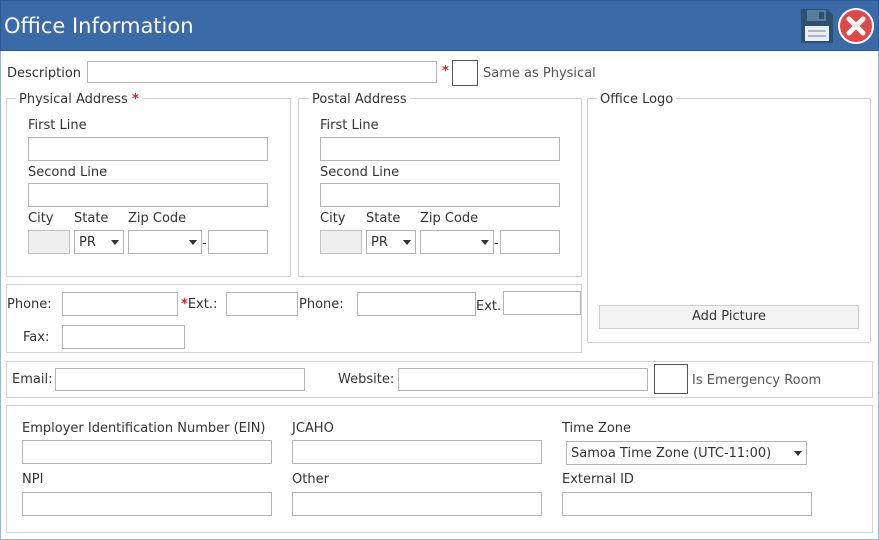 The height and width of the screenshot is (540, 879). Describe the element at coordinates (41, 218) in the screenshot. I see `physical-city-label: City` at that location.